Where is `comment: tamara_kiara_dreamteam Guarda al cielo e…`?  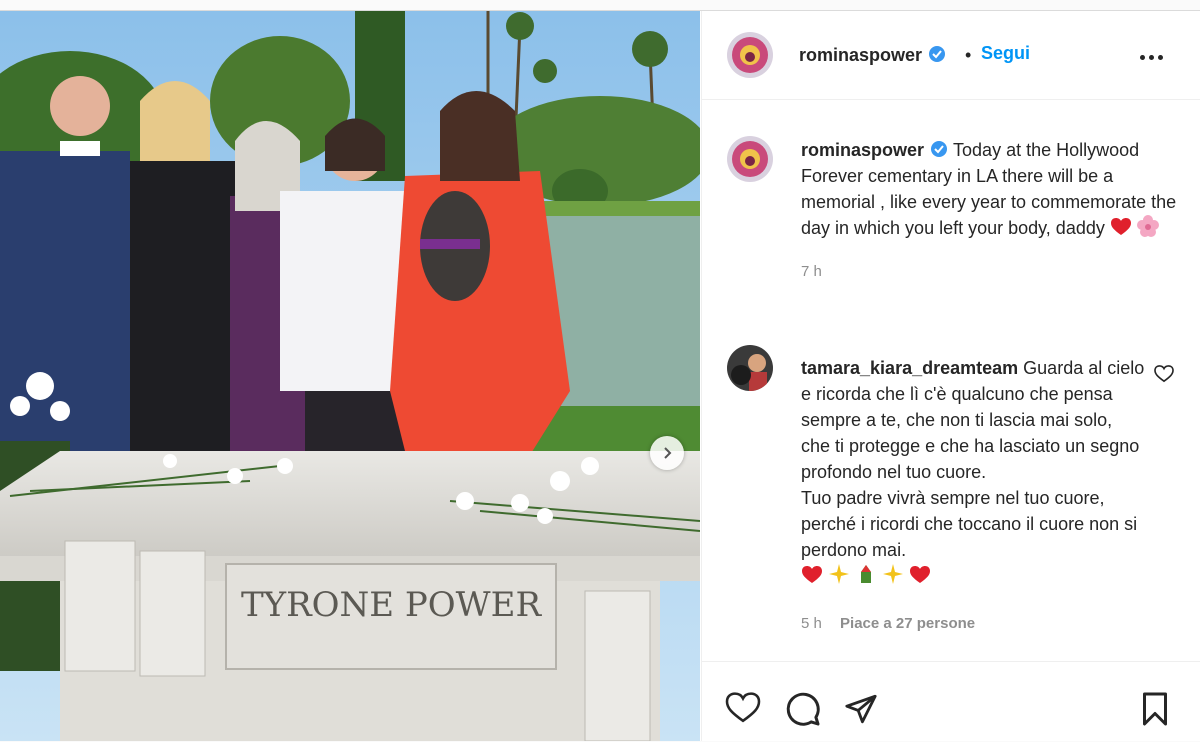 comment: tamara_kiara_dreamteam Guarda al cielo e… is located at coordinates (973, 496).